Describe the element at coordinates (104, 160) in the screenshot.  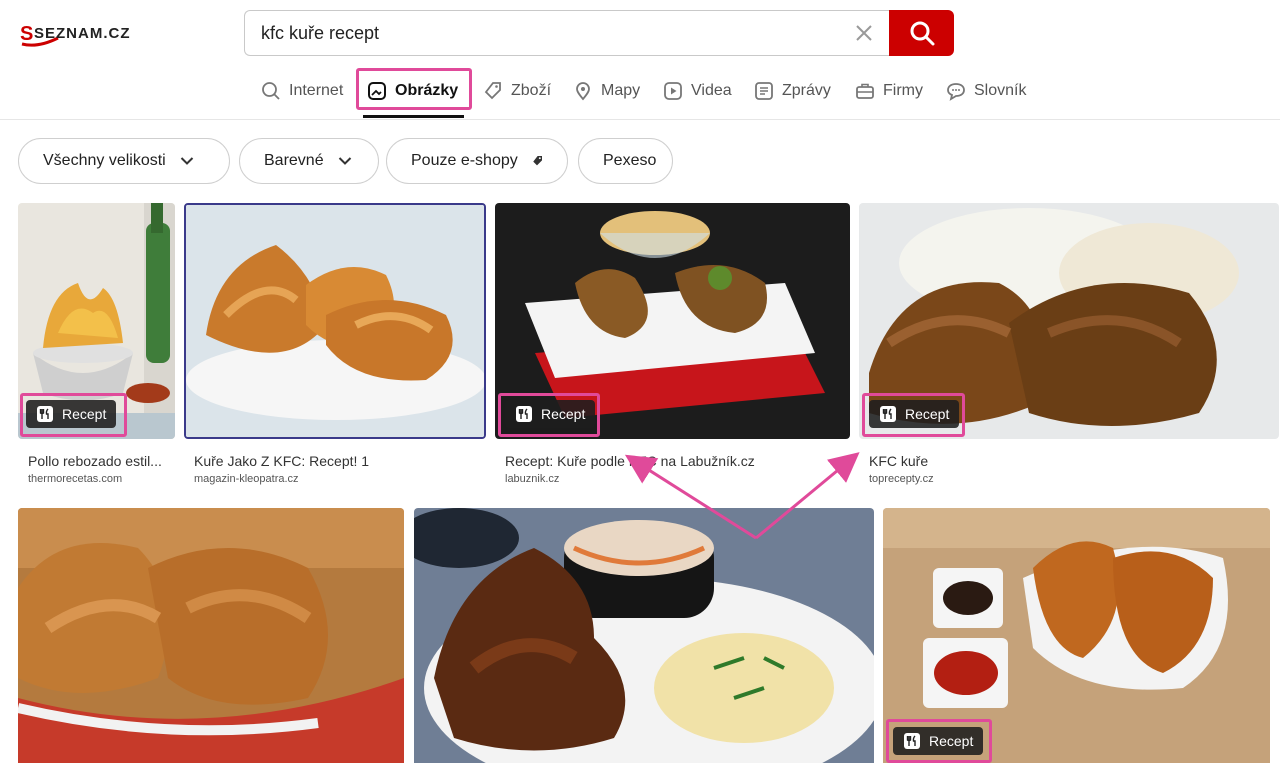
I see `chip-label: Všechny velikosti` at that location.